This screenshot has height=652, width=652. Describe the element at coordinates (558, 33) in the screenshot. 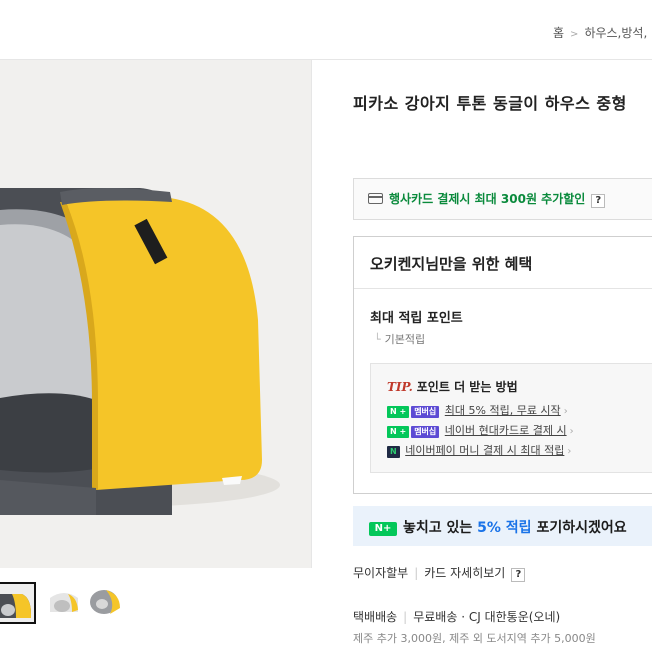

I see `breadcrumb-home: 홈` at that location.